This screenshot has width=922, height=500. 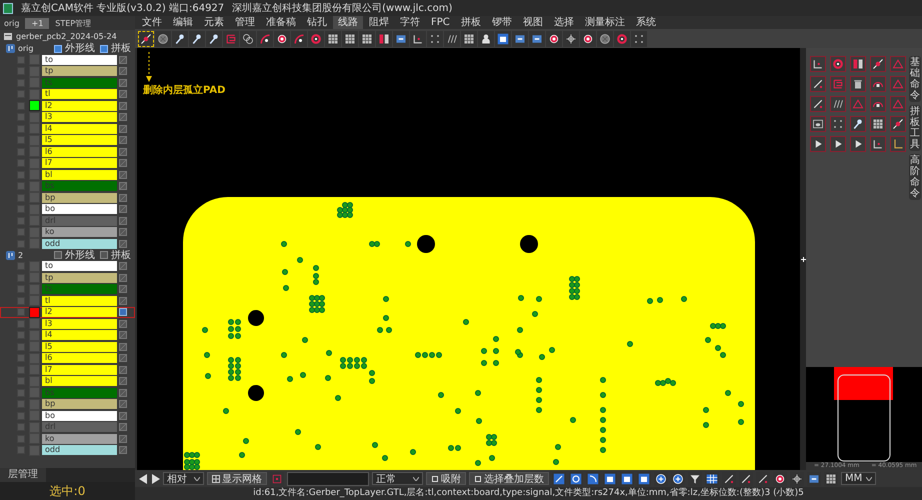 I want to click on layer-name: l5, so click(x=79, y=140).